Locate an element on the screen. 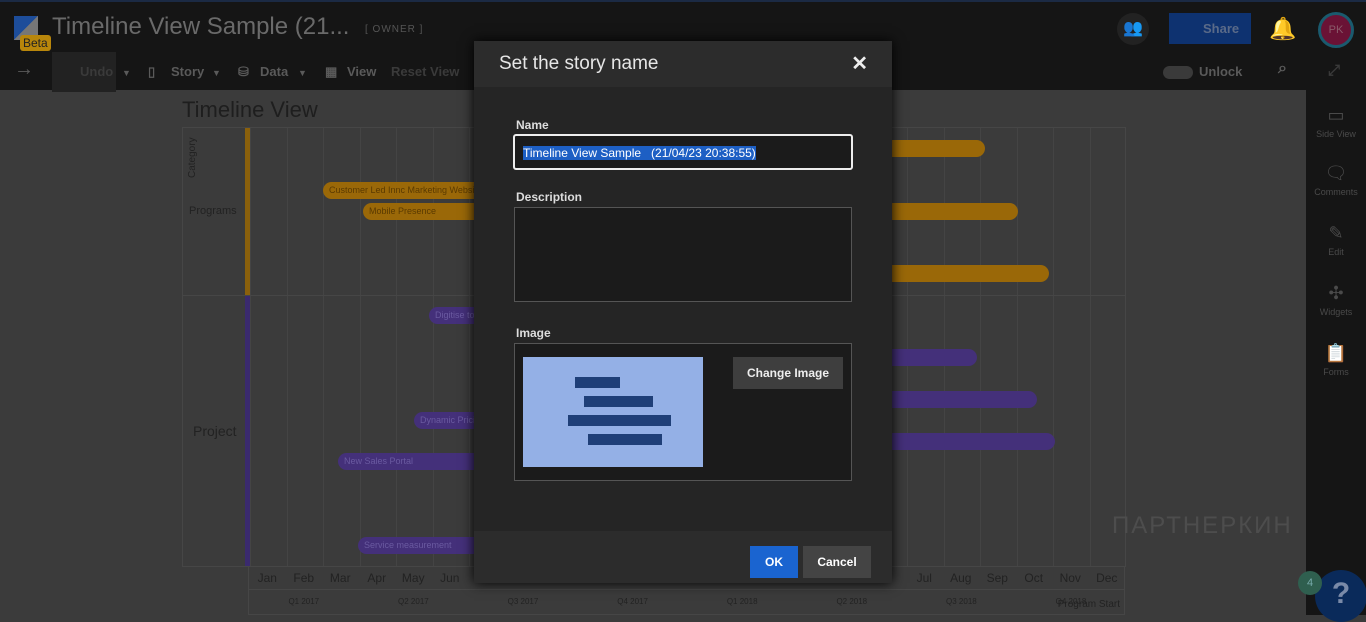 Image resolution: width=1366 pixels, height=622 pixels. month-label: Apr is located at coordinates (377, 578).